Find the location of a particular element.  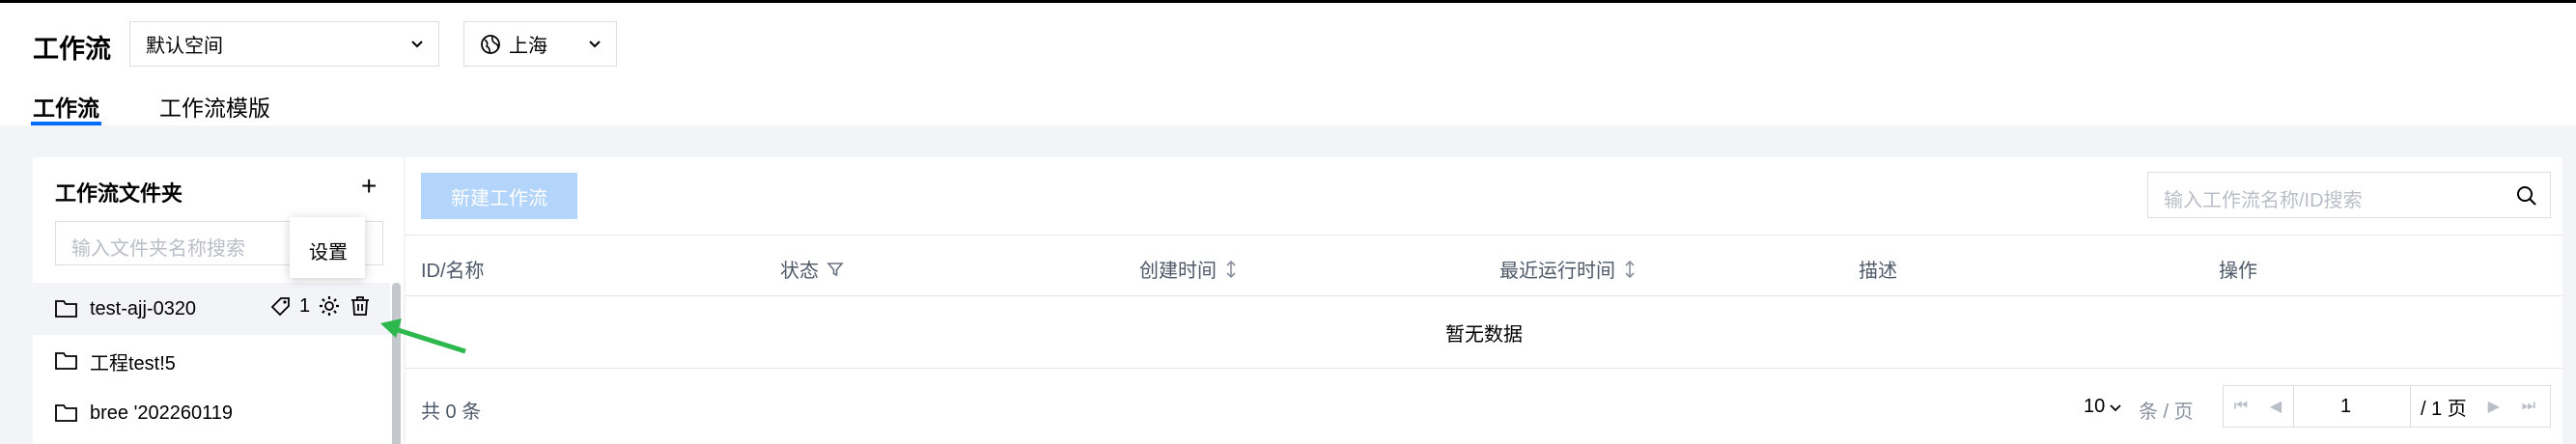

region-select: 上海 is located at coordinates (540, 44).